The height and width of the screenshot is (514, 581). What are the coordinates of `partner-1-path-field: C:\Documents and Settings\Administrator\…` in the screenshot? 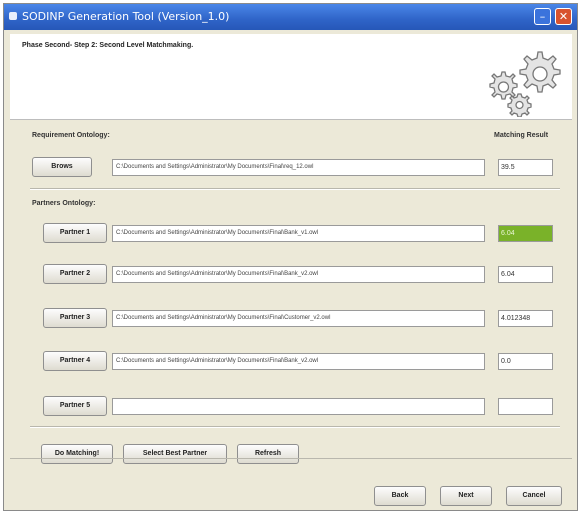 It's located at (298, 233).